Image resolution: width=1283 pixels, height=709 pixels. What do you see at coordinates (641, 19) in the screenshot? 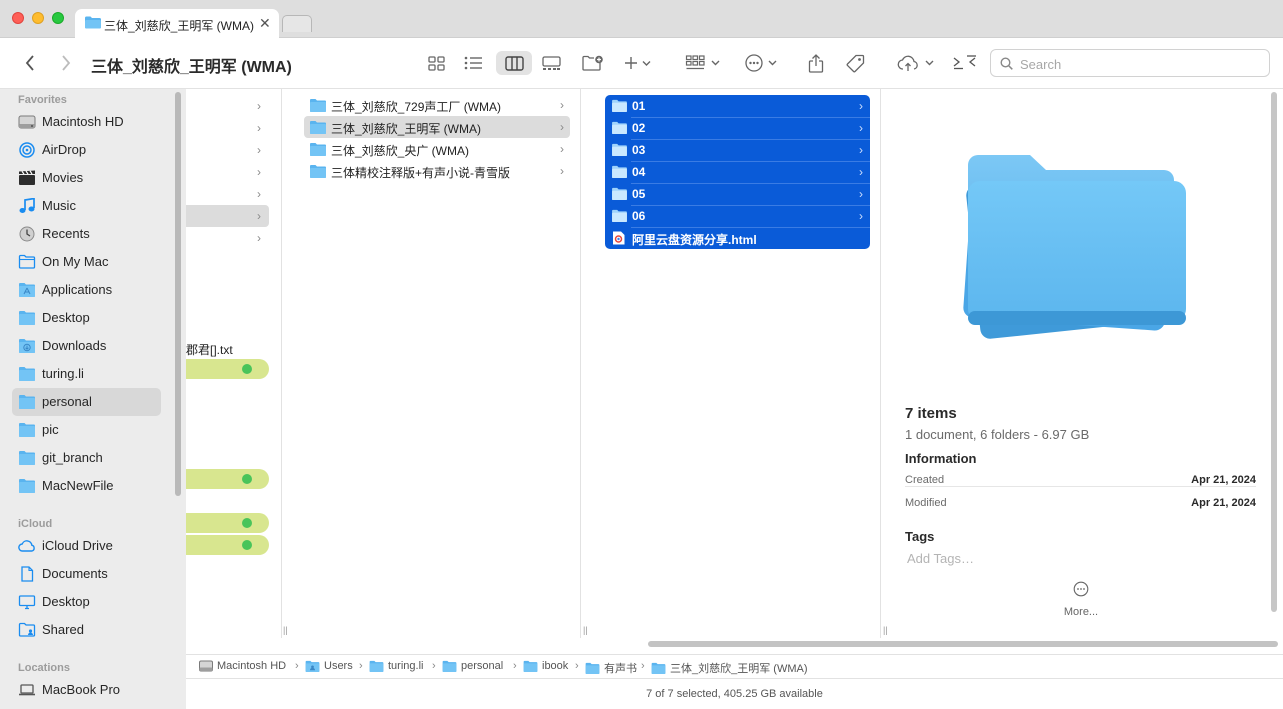
I see `tab-bar: 三体_刘慈欣_王明军 (WMA) ✕` at bounding box center [641, 19].